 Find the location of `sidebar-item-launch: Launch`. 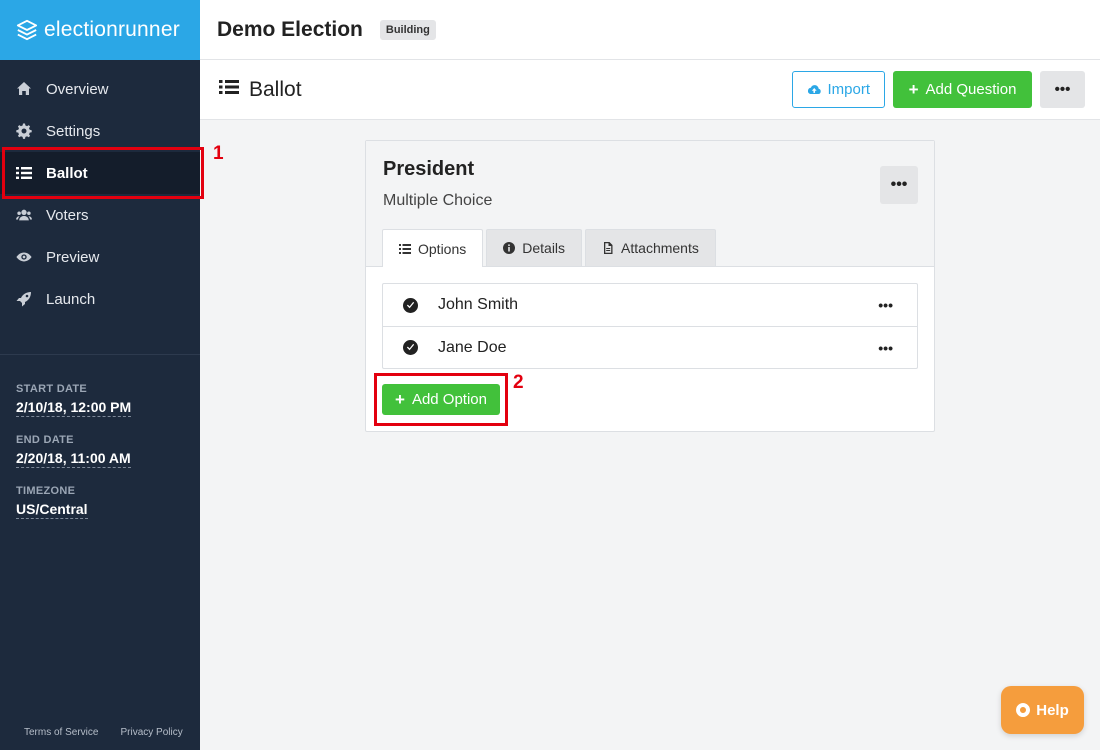

sidebar-item-launch: Launch is located at coordinates (100, 299).